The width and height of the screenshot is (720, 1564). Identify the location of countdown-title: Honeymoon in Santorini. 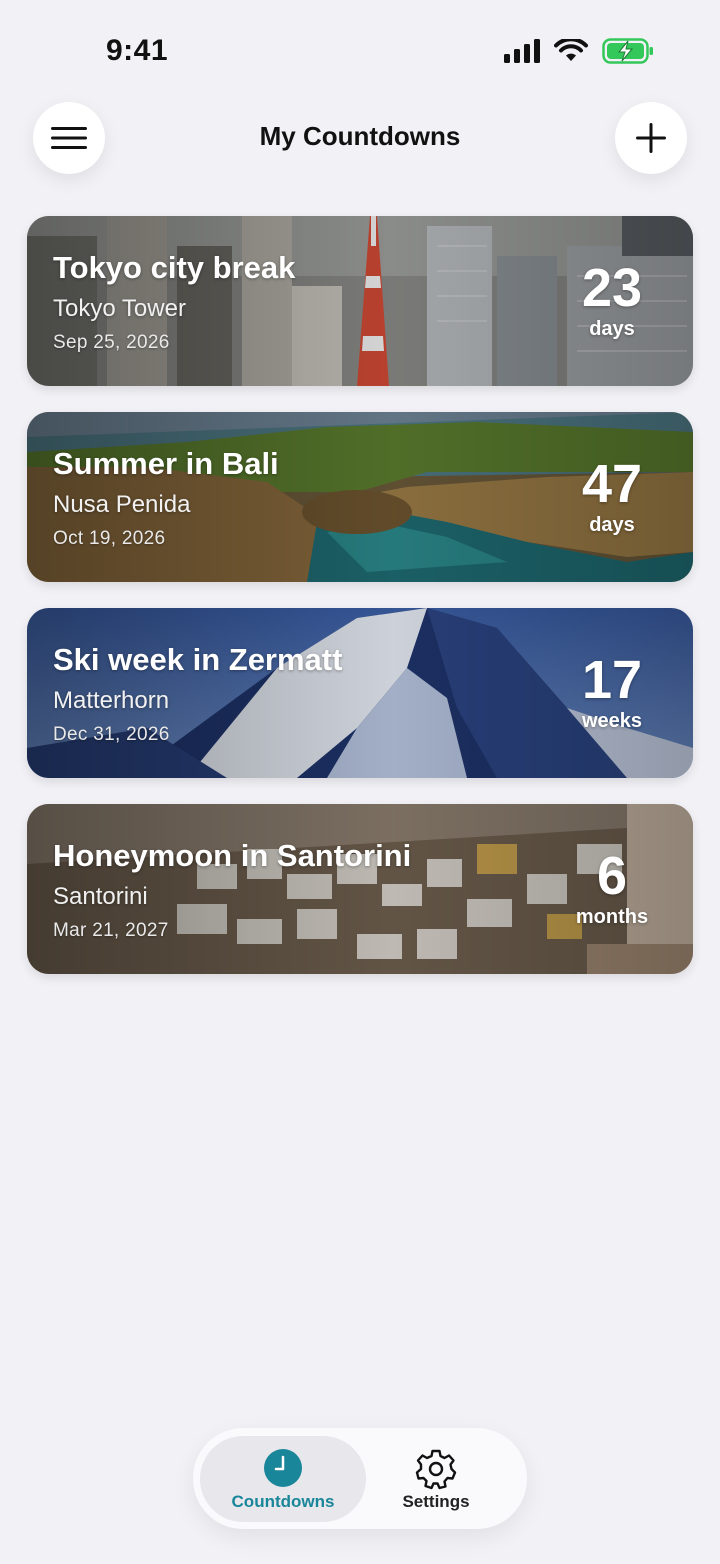
(232, 855).